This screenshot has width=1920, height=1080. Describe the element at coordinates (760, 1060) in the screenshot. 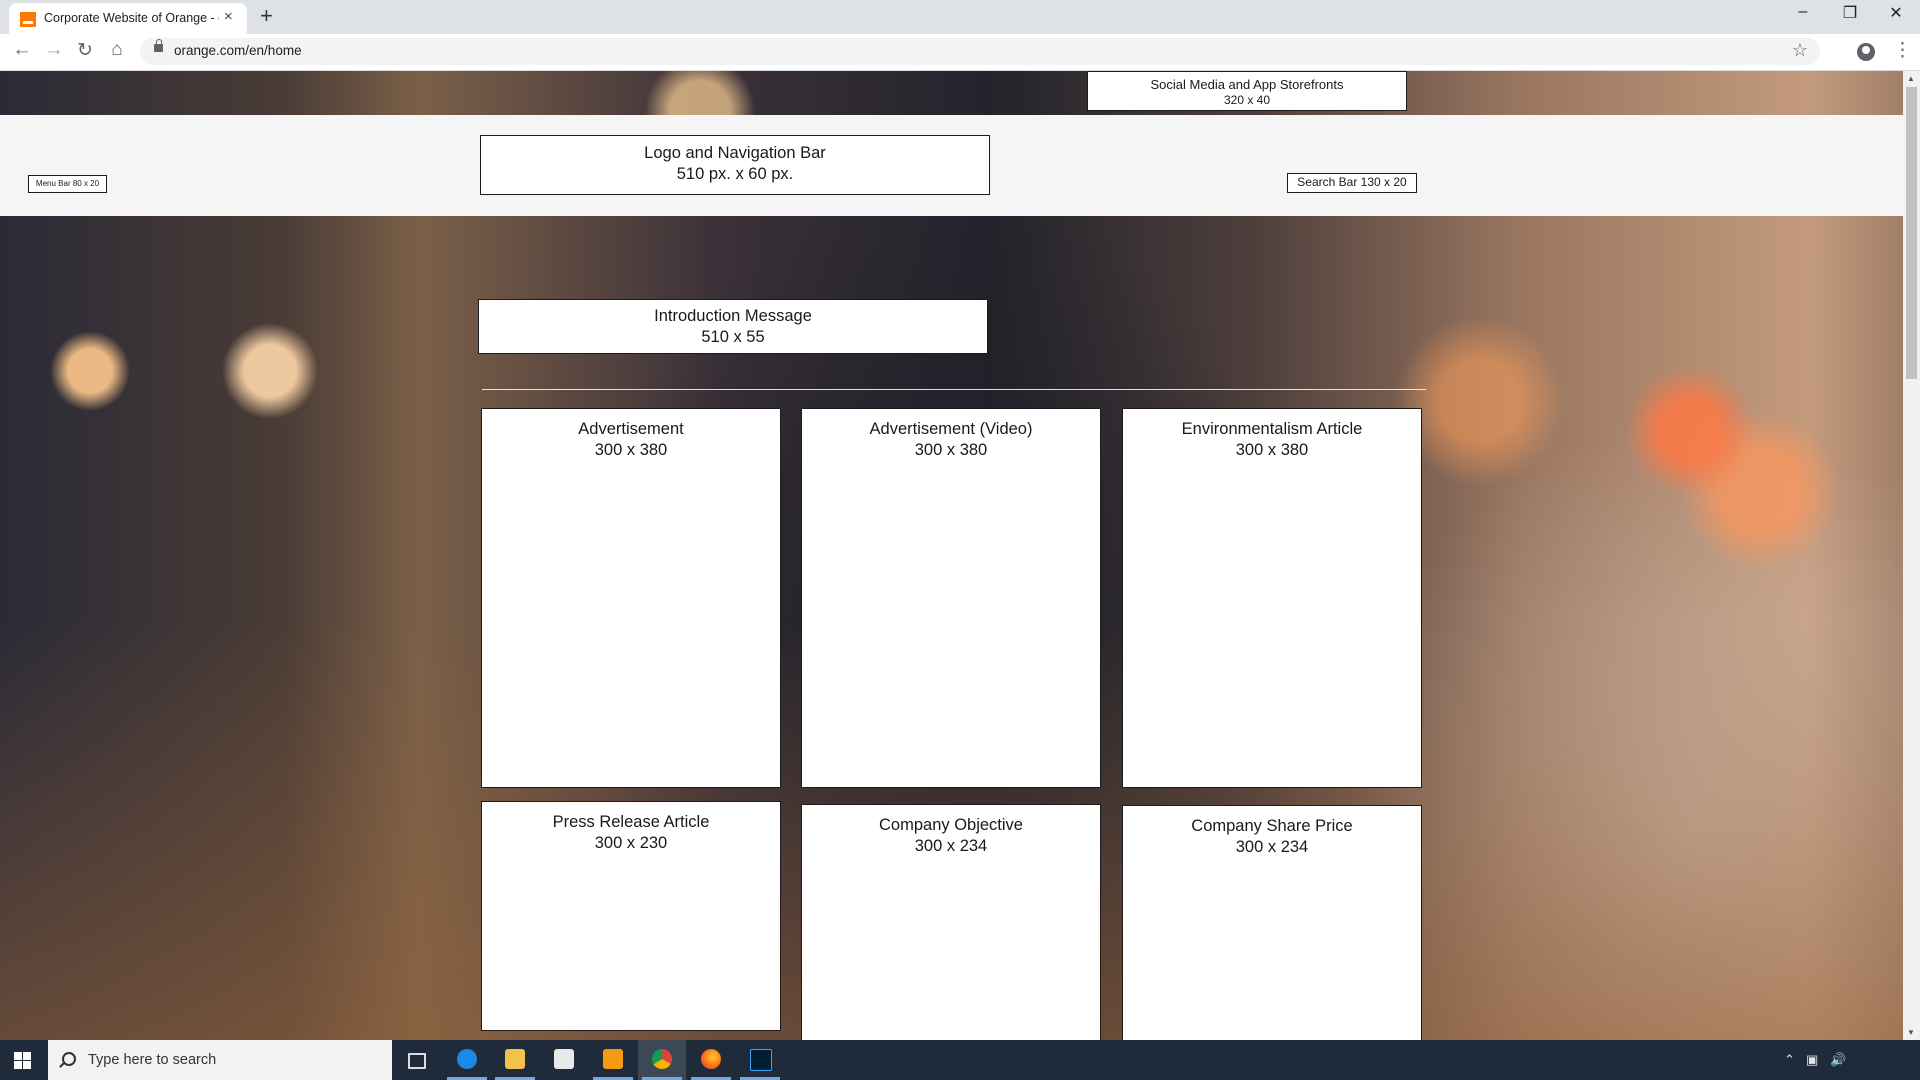

I see `photoshop-icon` at that location.